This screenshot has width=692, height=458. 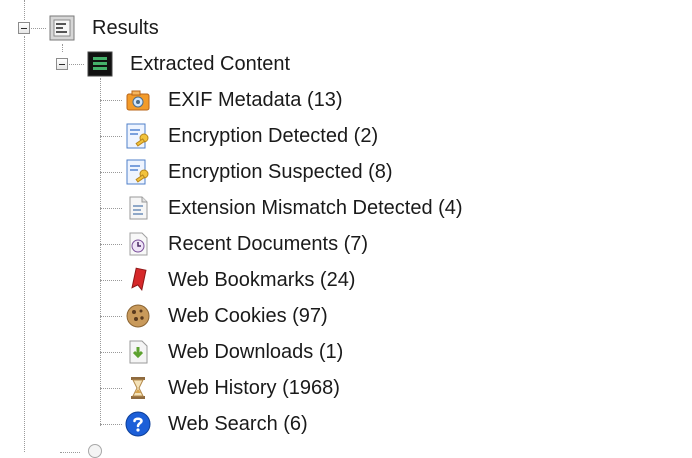 I want to click on results-icon, so click(x=62, y=28).